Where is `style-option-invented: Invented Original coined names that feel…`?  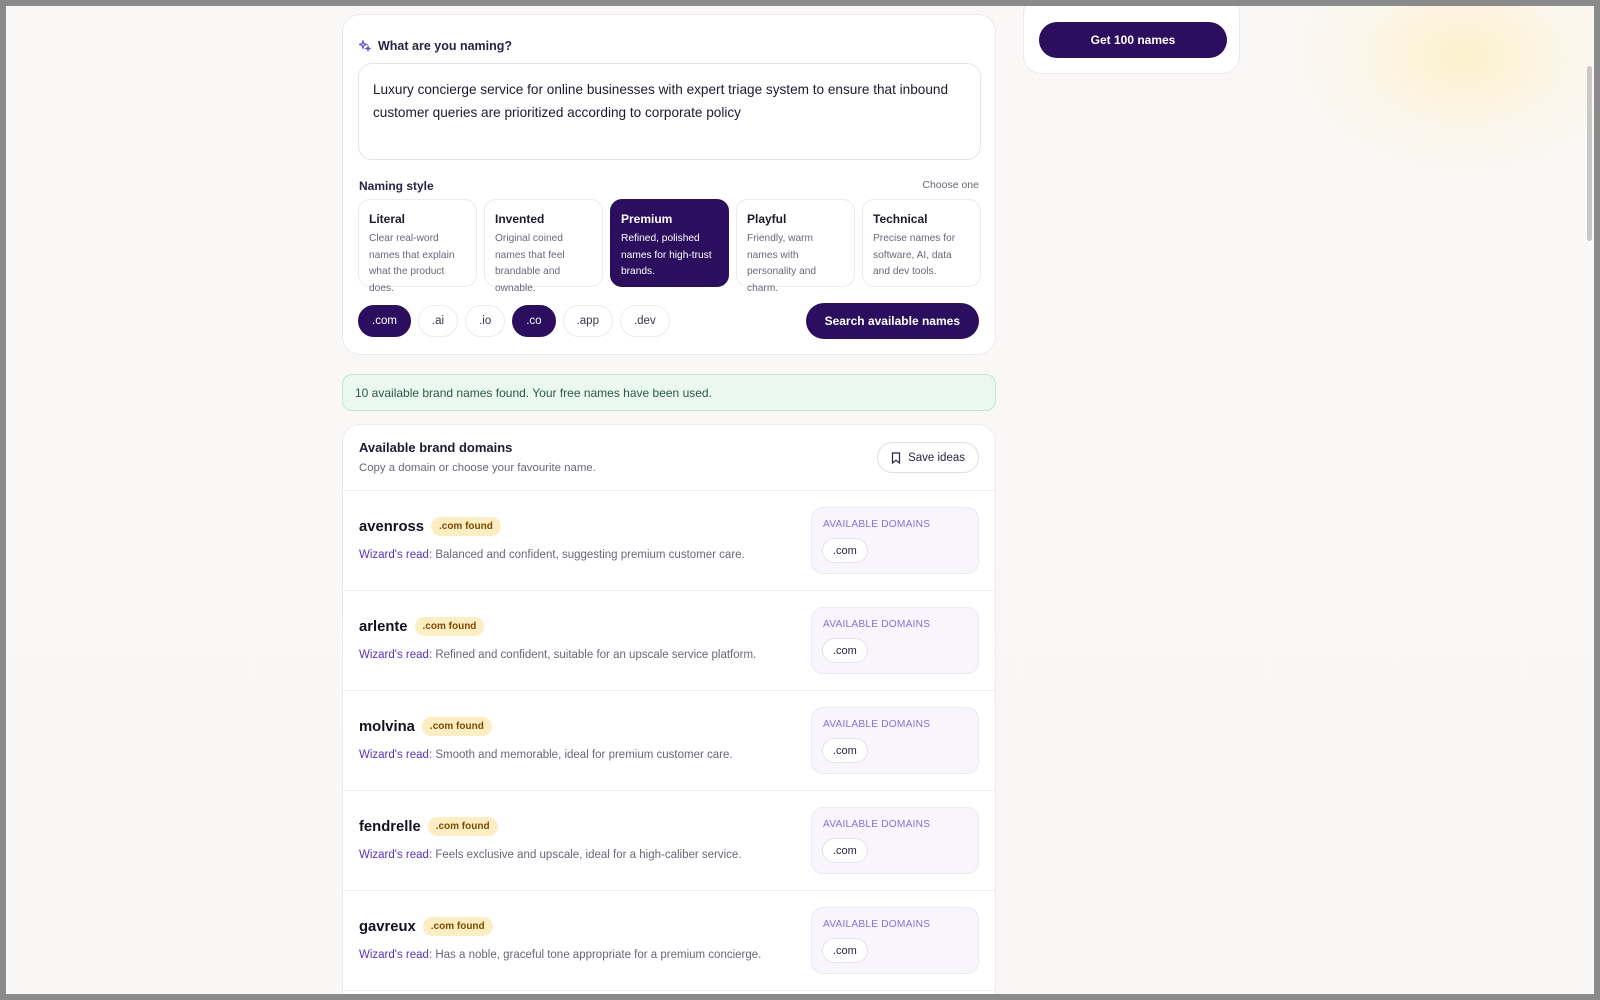
style-option-invented: Invented Original coined names that feel… is located at coordinates (543, 246).